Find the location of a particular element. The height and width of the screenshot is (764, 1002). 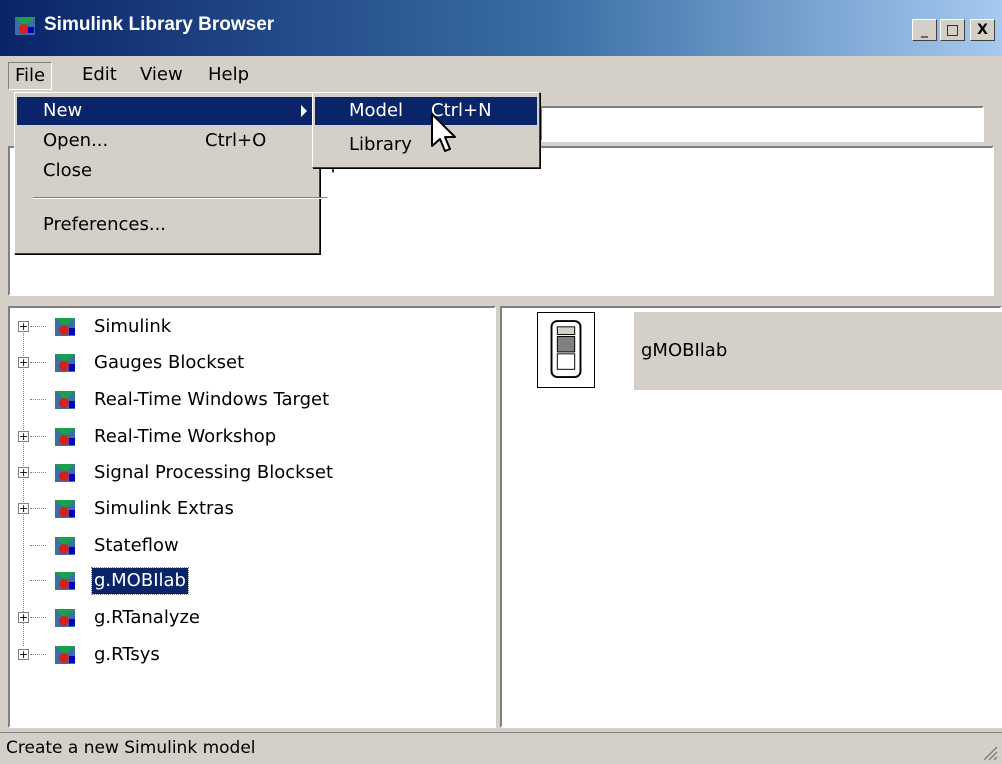

tree-item-gauges-blockset: + Gauges Blockset is located at coordinates (240, 363).